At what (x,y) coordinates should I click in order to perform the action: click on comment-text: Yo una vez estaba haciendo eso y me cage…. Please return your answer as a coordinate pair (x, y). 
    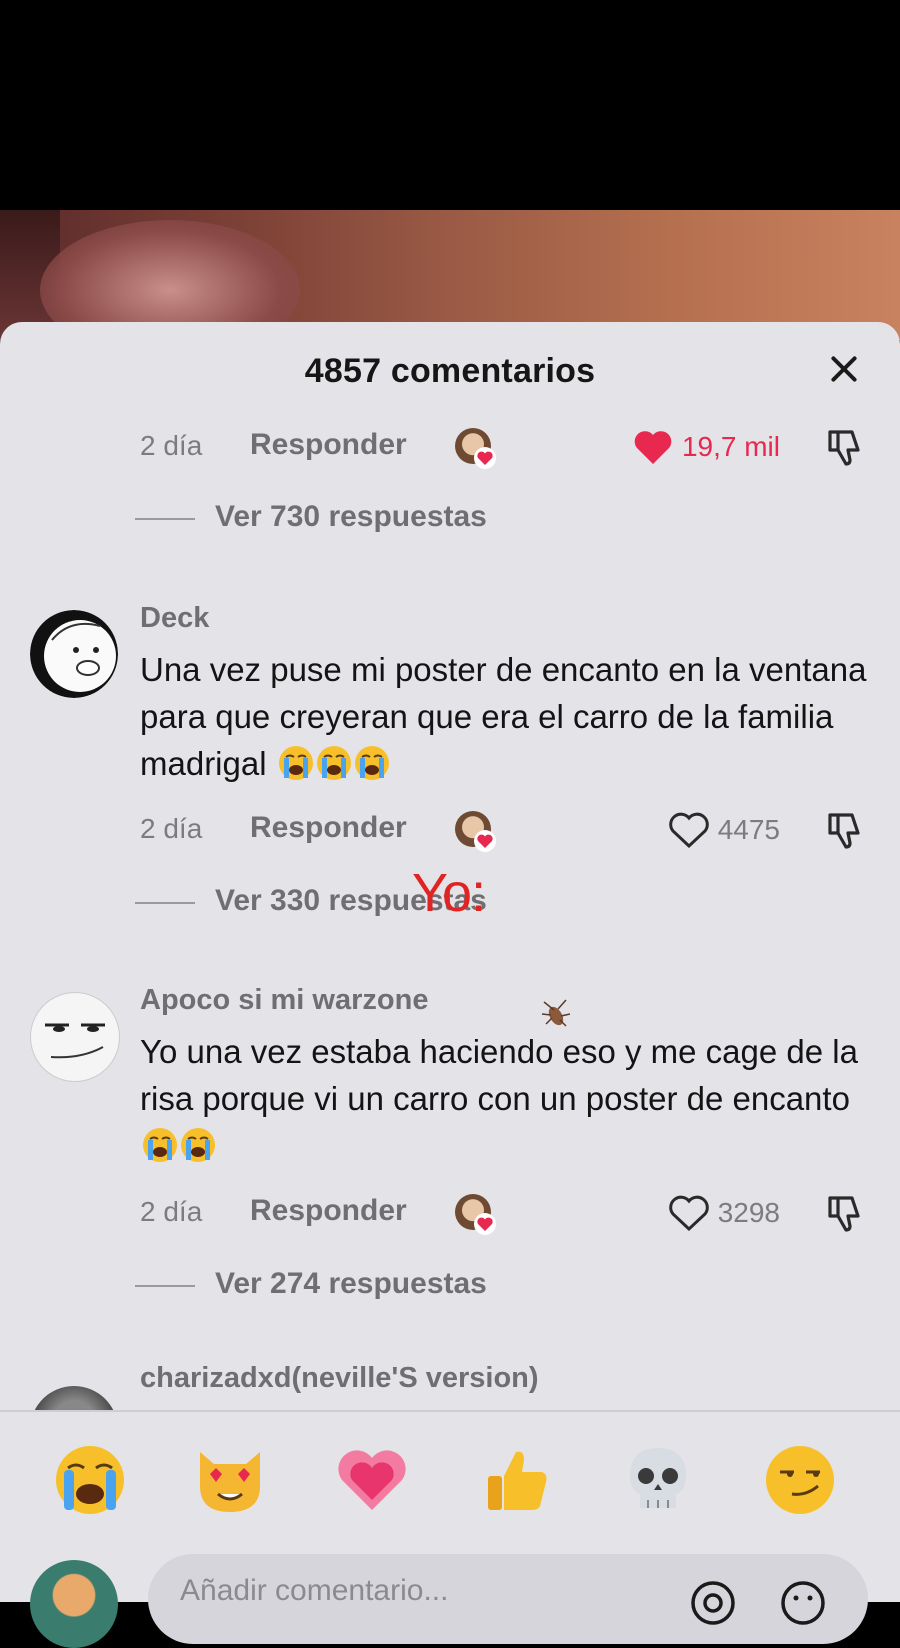
    Looking at the image, I should click on (499, 1075).